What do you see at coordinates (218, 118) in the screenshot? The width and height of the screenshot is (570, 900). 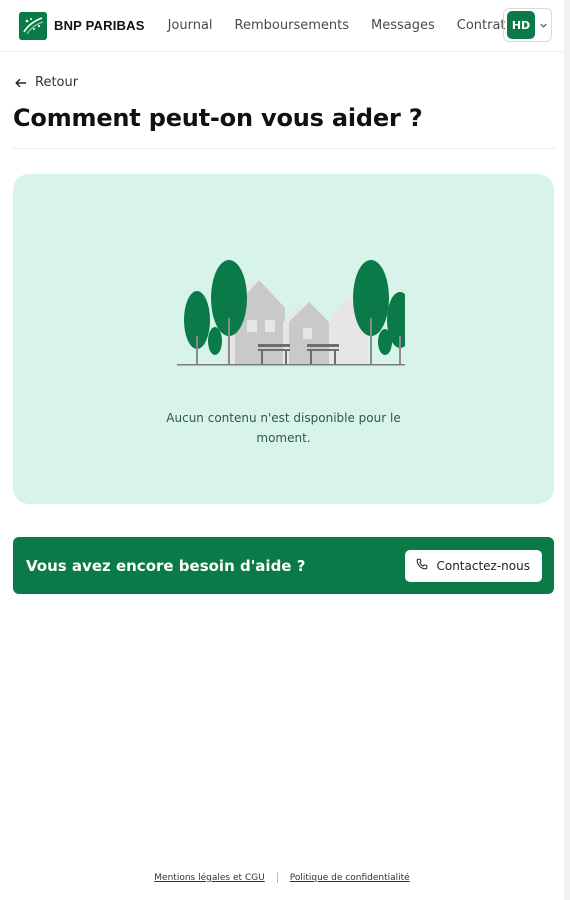 I see `page-title: Comment peut-on vous aider ?` at bounding box center [218, 118].